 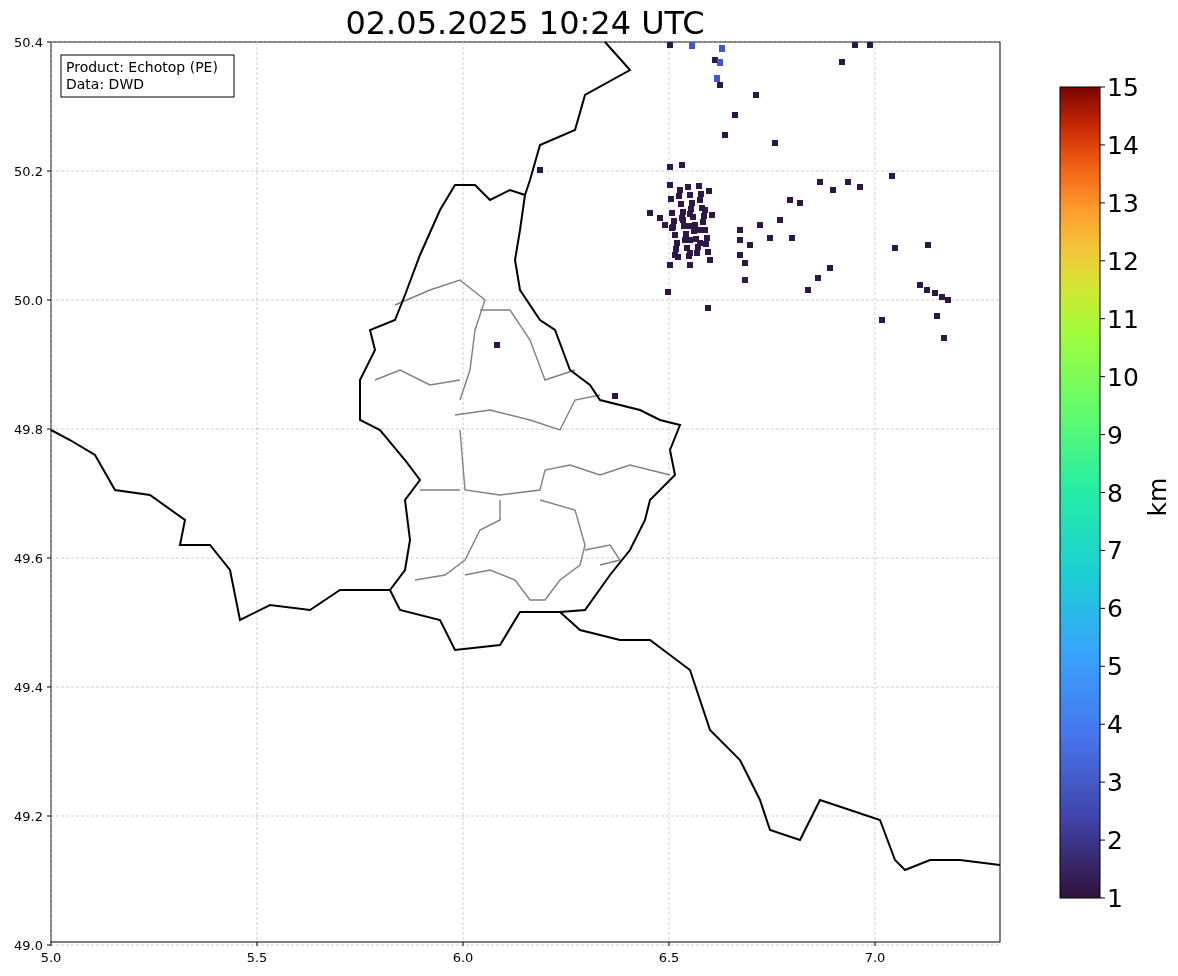 I want to click on colorbar-tick-label: 12, so click(x=1123, y=261).